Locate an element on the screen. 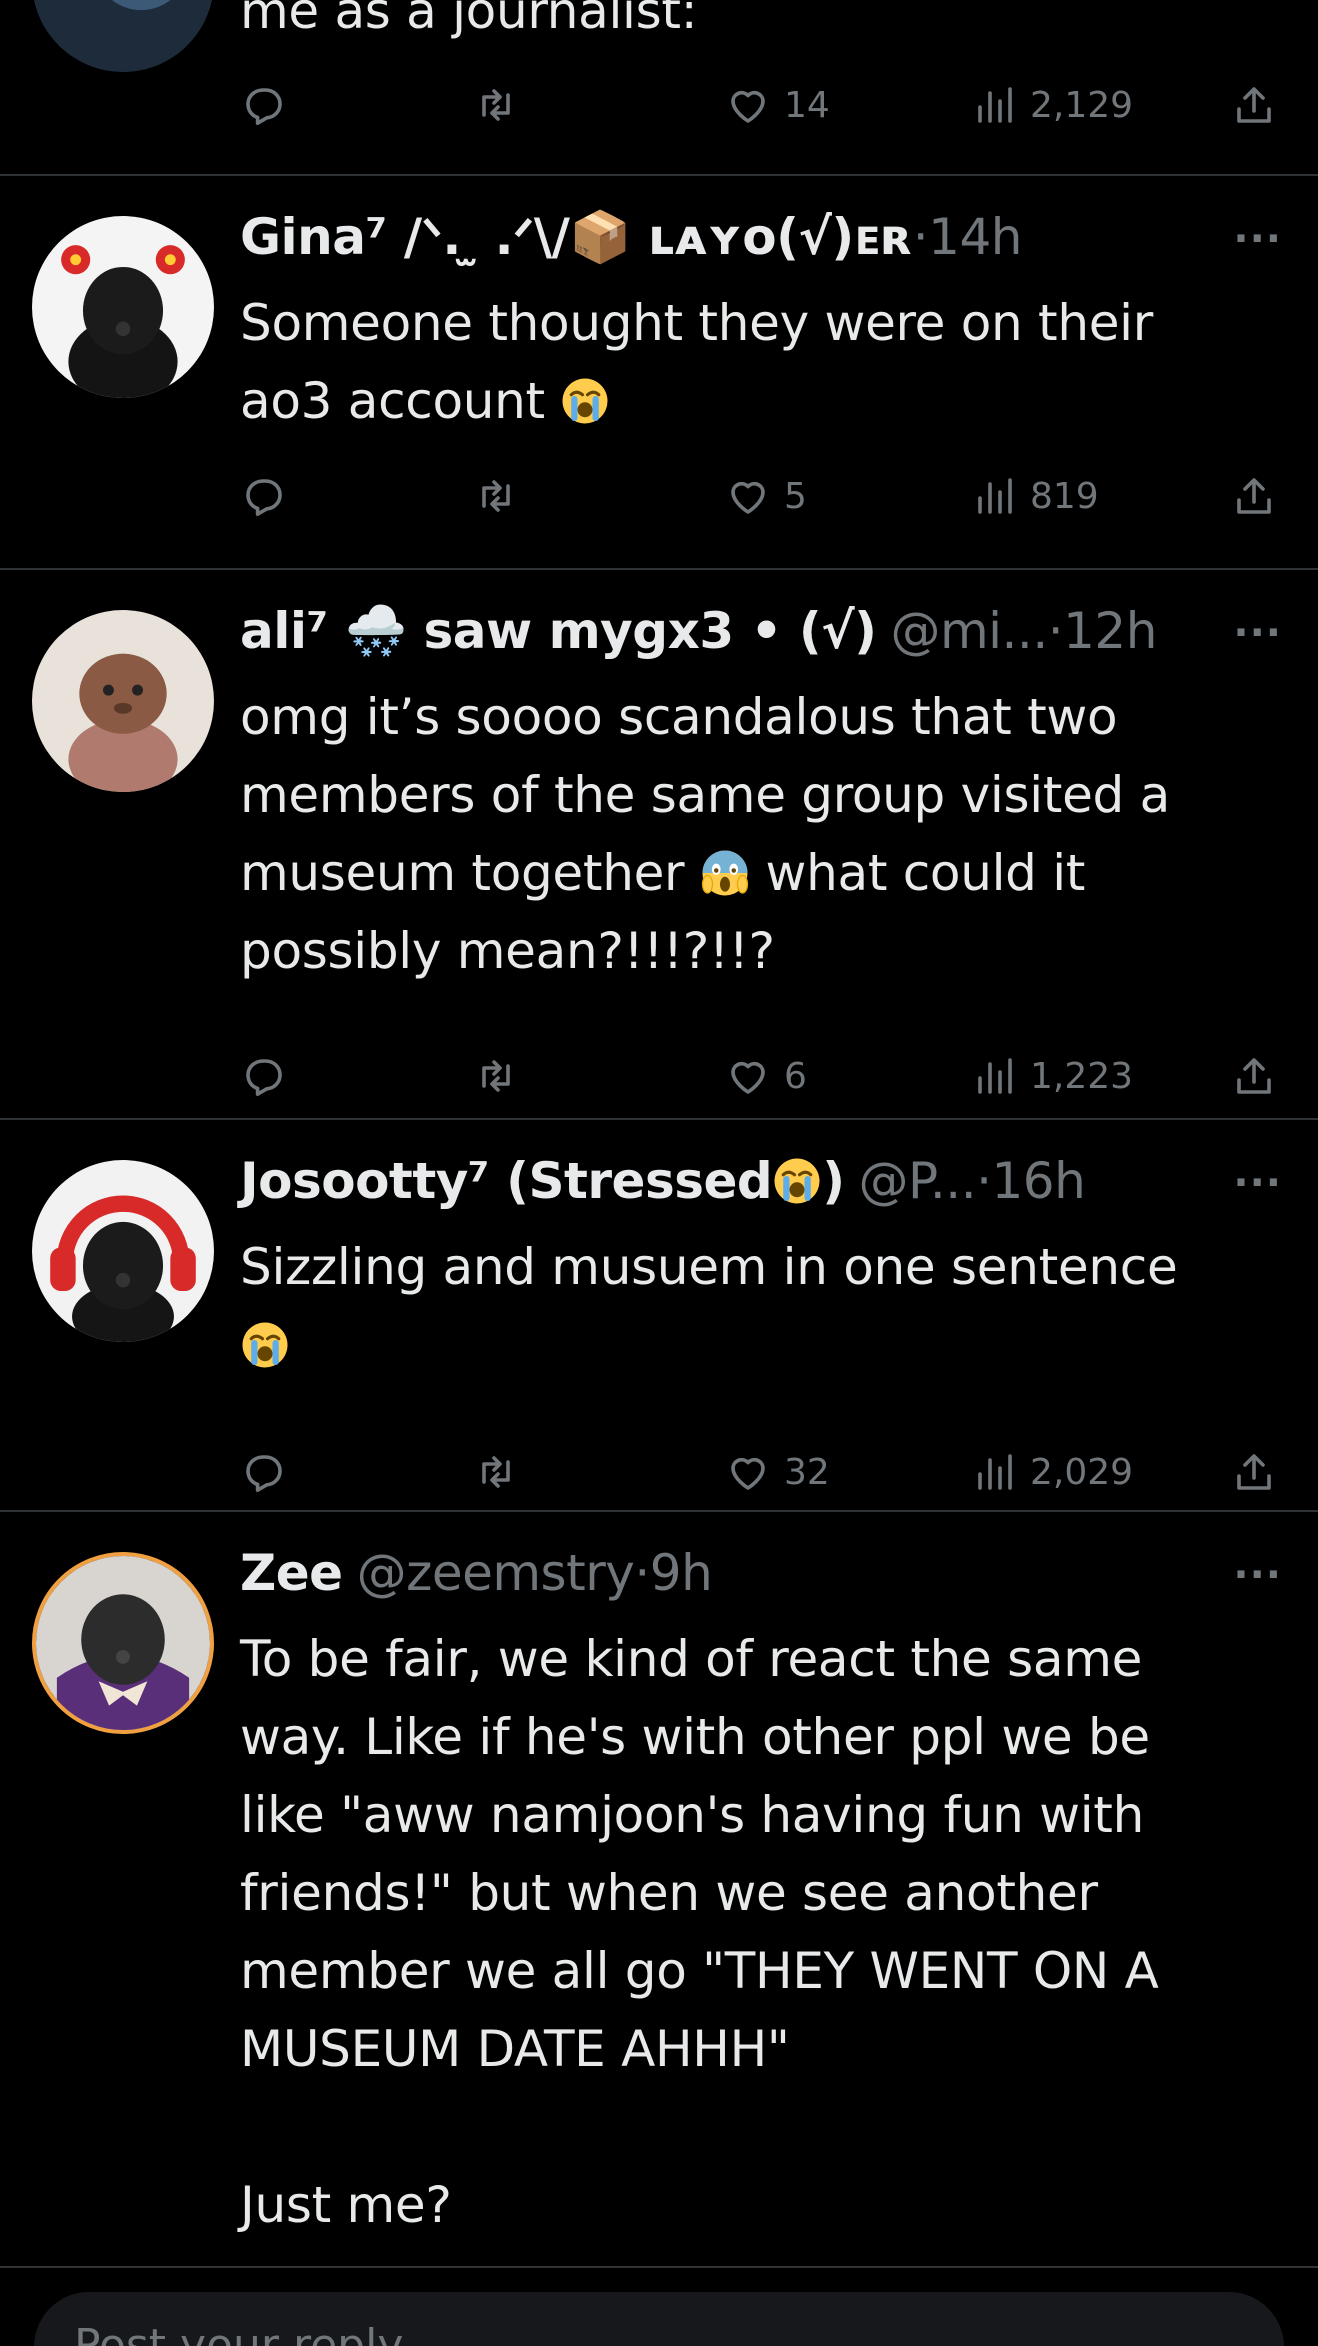  like-button: 5 is located at coordinates (765, 496).